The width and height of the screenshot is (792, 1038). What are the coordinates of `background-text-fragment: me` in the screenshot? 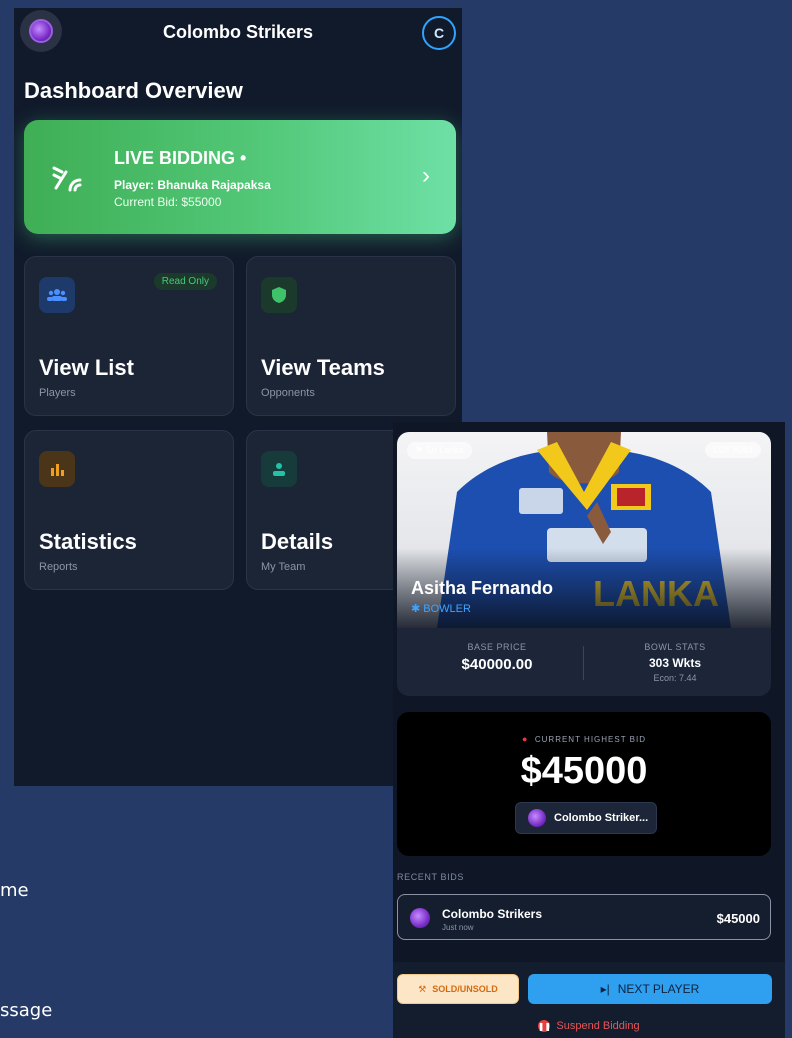 It's located at (14, 890).